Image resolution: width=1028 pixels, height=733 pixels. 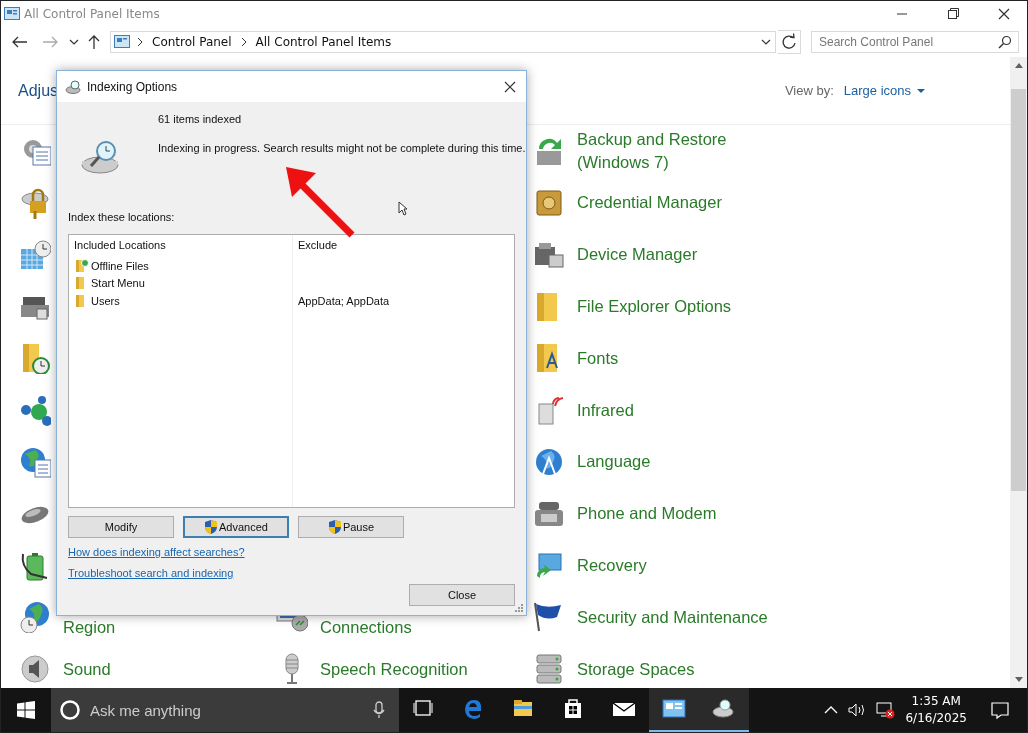 I want to click on dialog-button: Advanced, so click(x=236, y=527).